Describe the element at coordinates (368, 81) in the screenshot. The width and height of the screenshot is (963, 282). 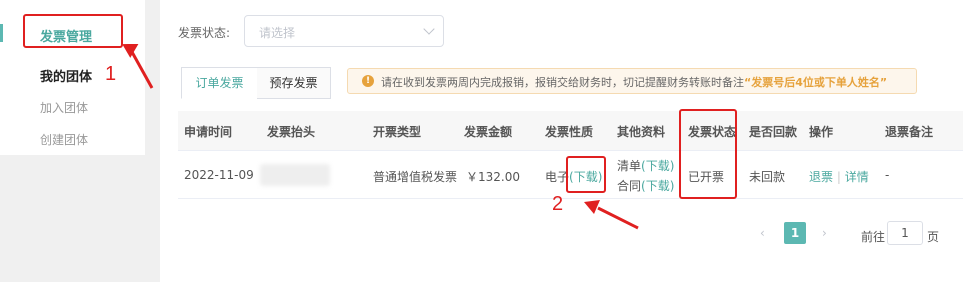
I see `warning-icon: !` at that location.